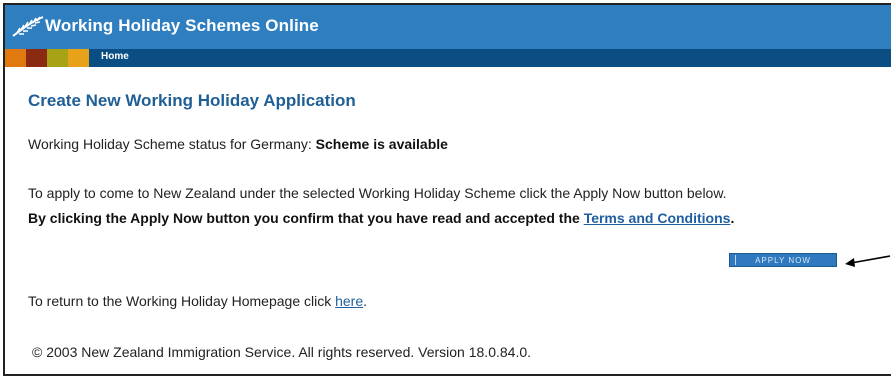 The width and height of the screenshot is (893, 379). I want to click on confirm-end: ., so click(732, 218).